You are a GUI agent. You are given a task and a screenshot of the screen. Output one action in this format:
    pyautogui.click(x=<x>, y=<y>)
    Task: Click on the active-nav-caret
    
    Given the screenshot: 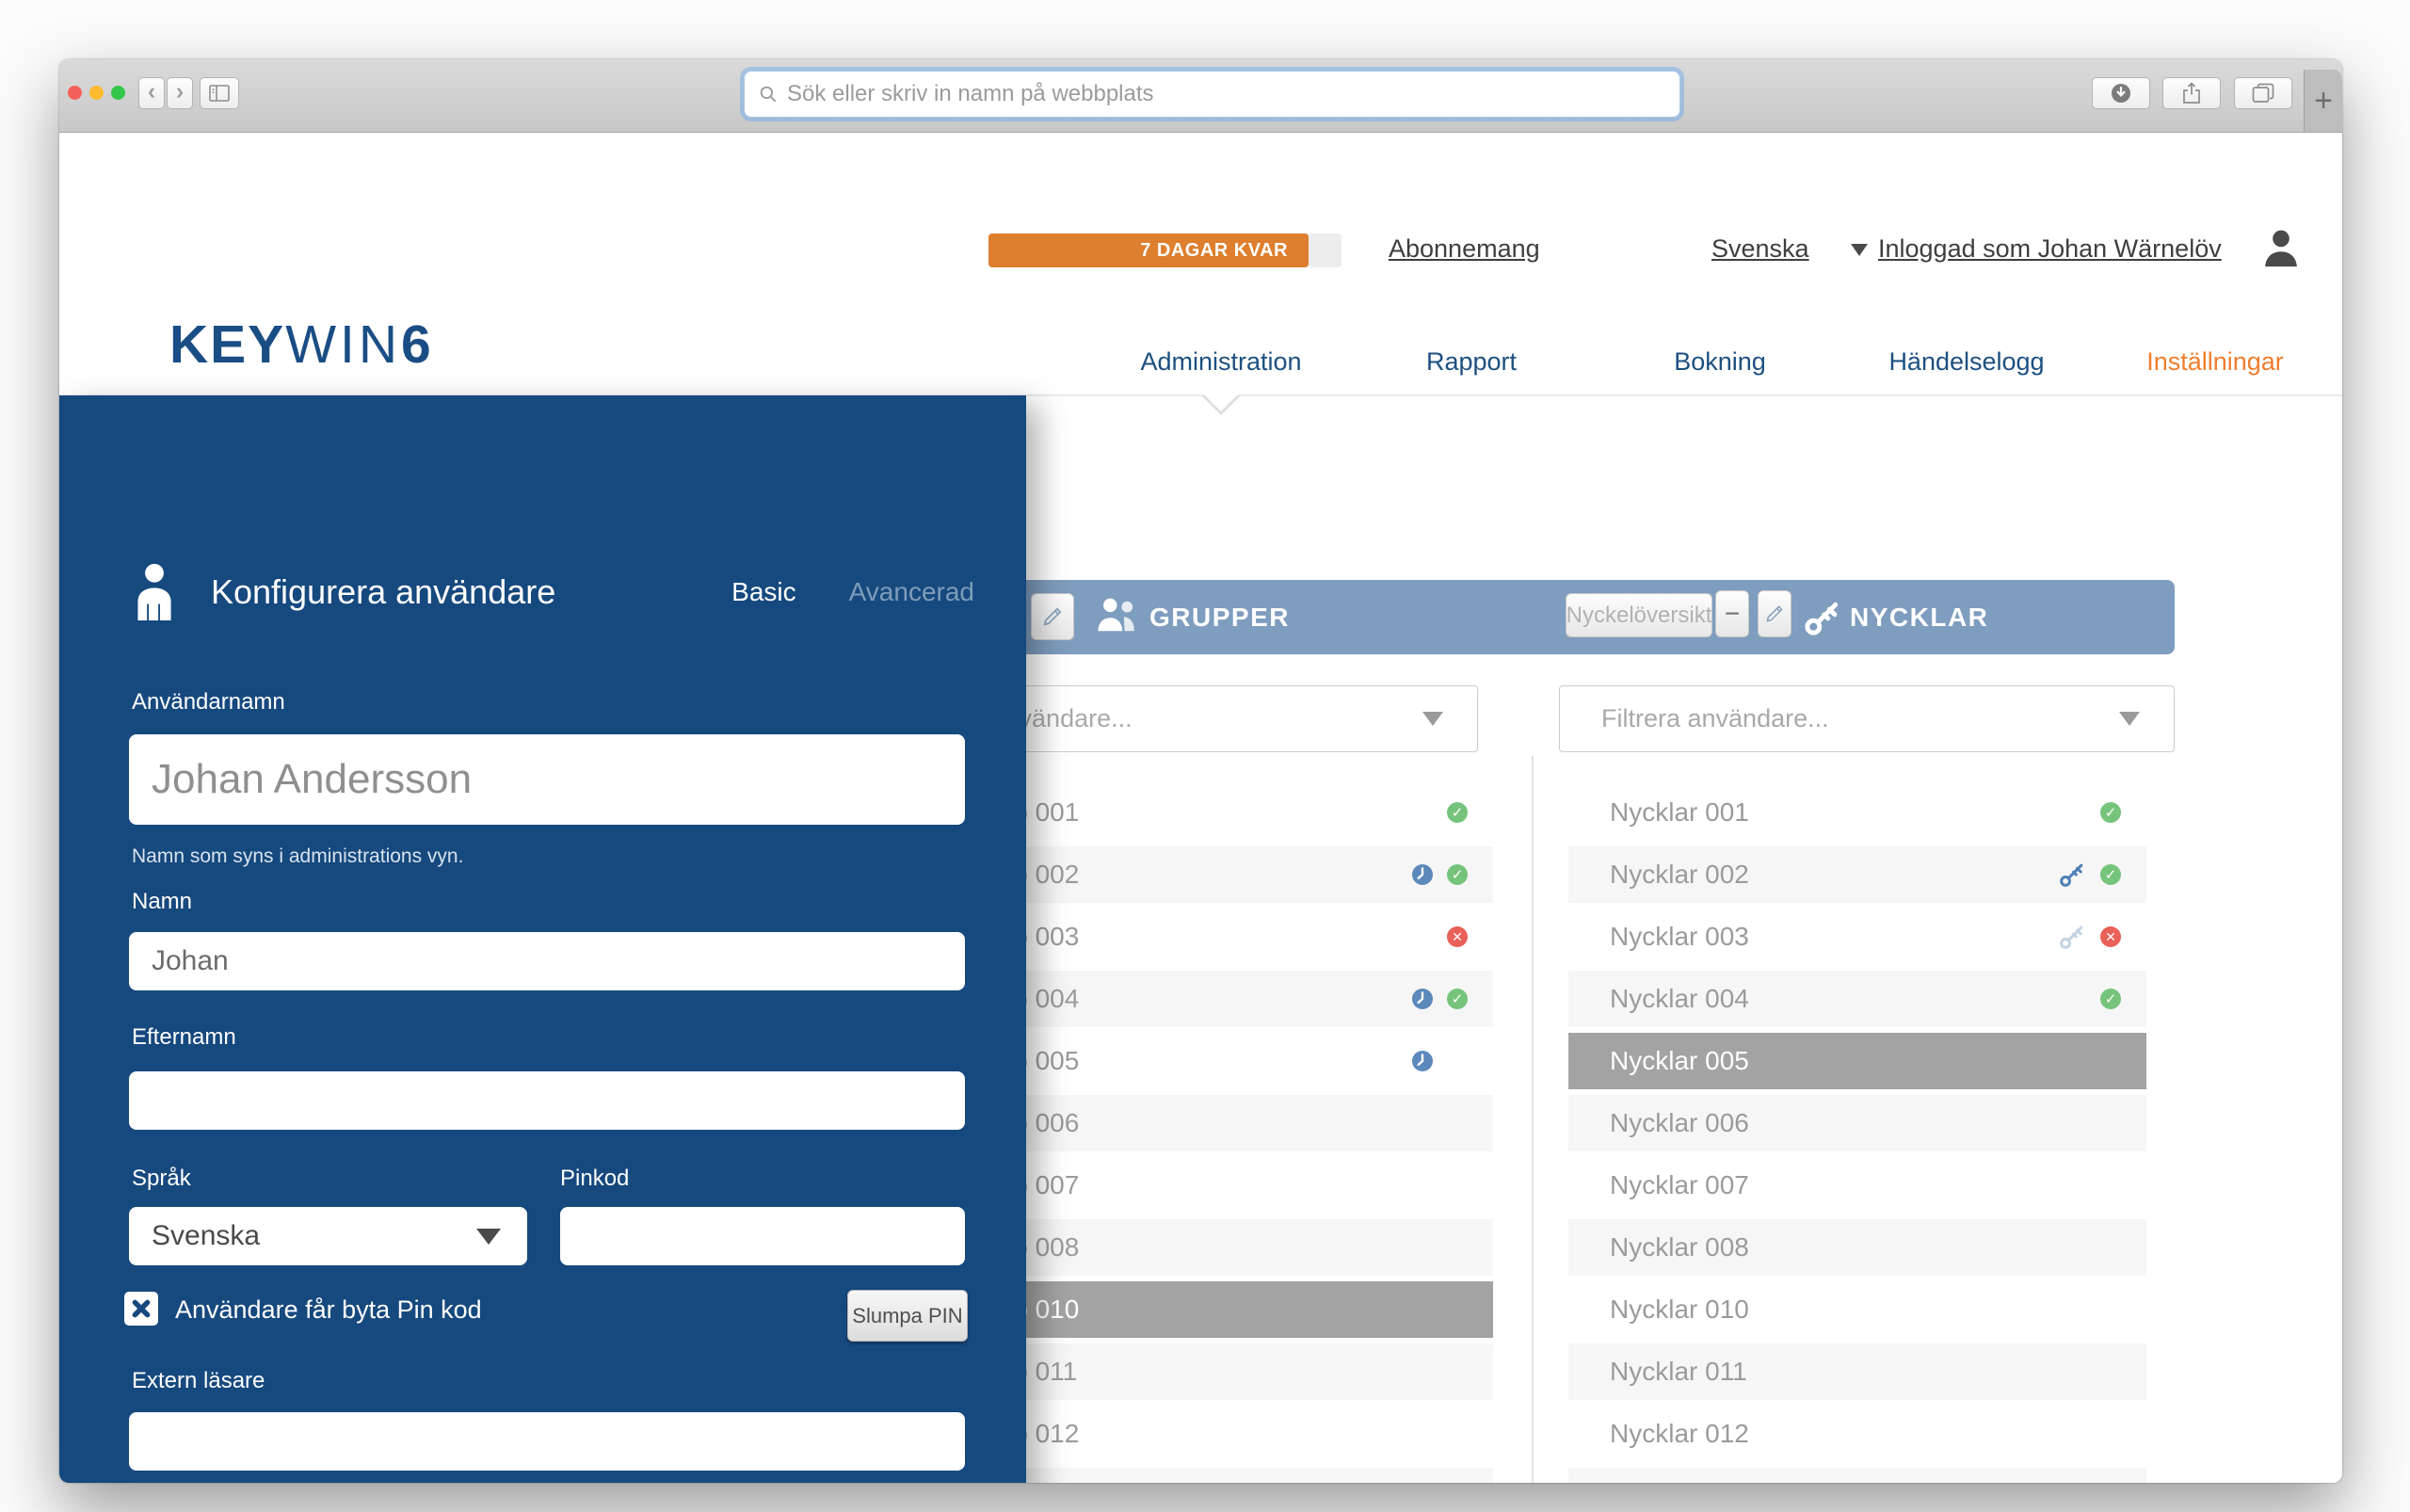 What is the action you would take?
    pyautogui.click(x=1221, y=404)
    